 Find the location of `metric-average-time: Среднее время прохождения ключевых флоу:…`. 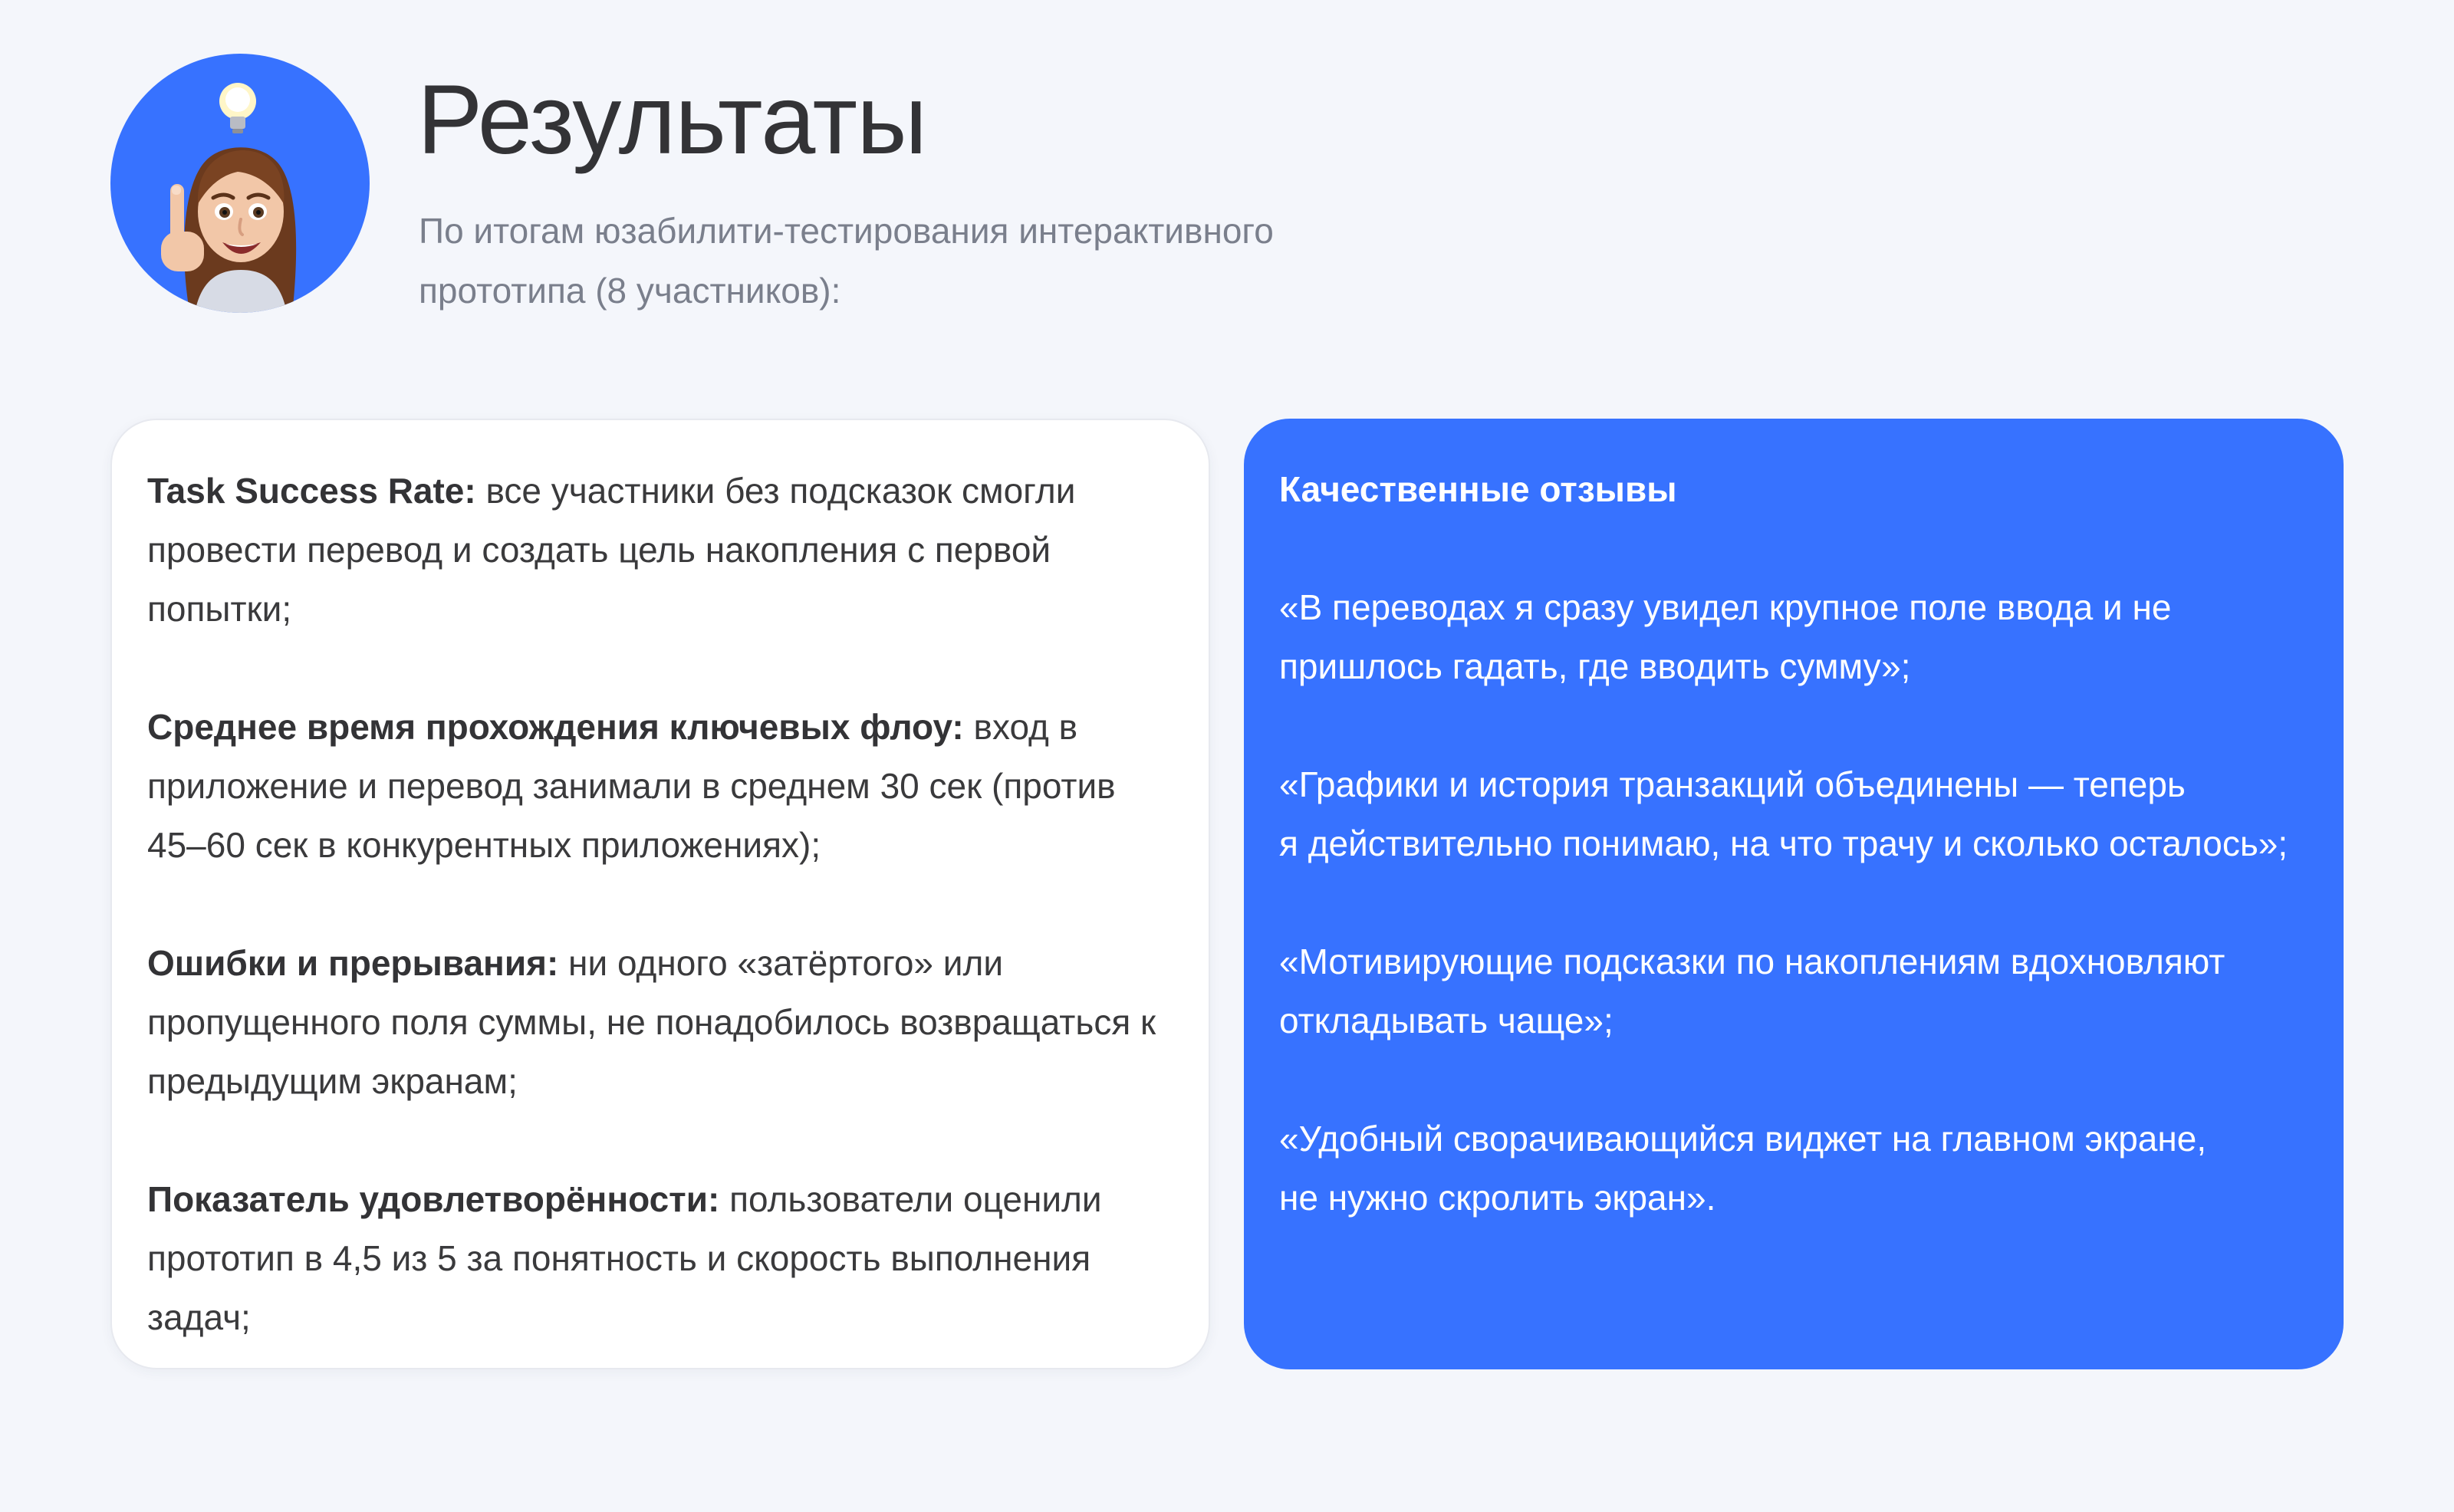

metric-average-time: Среднее время прохождения ключевых флоу:… is located at coordinates (660, 786).